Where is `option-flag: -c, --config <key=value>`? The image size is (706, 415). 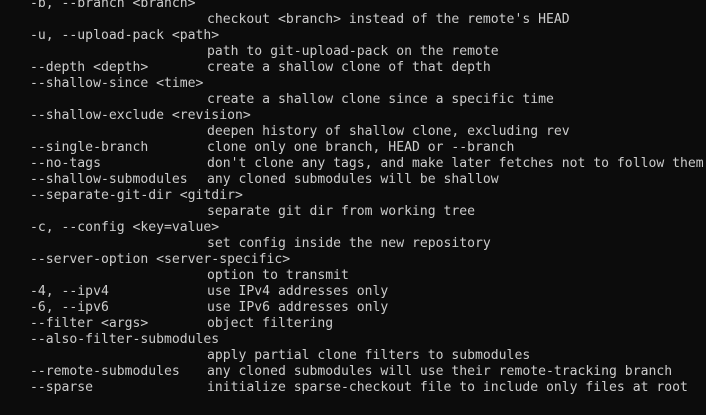
option-flag: -c, --config <key=value> is located at coordinates (125, 227).